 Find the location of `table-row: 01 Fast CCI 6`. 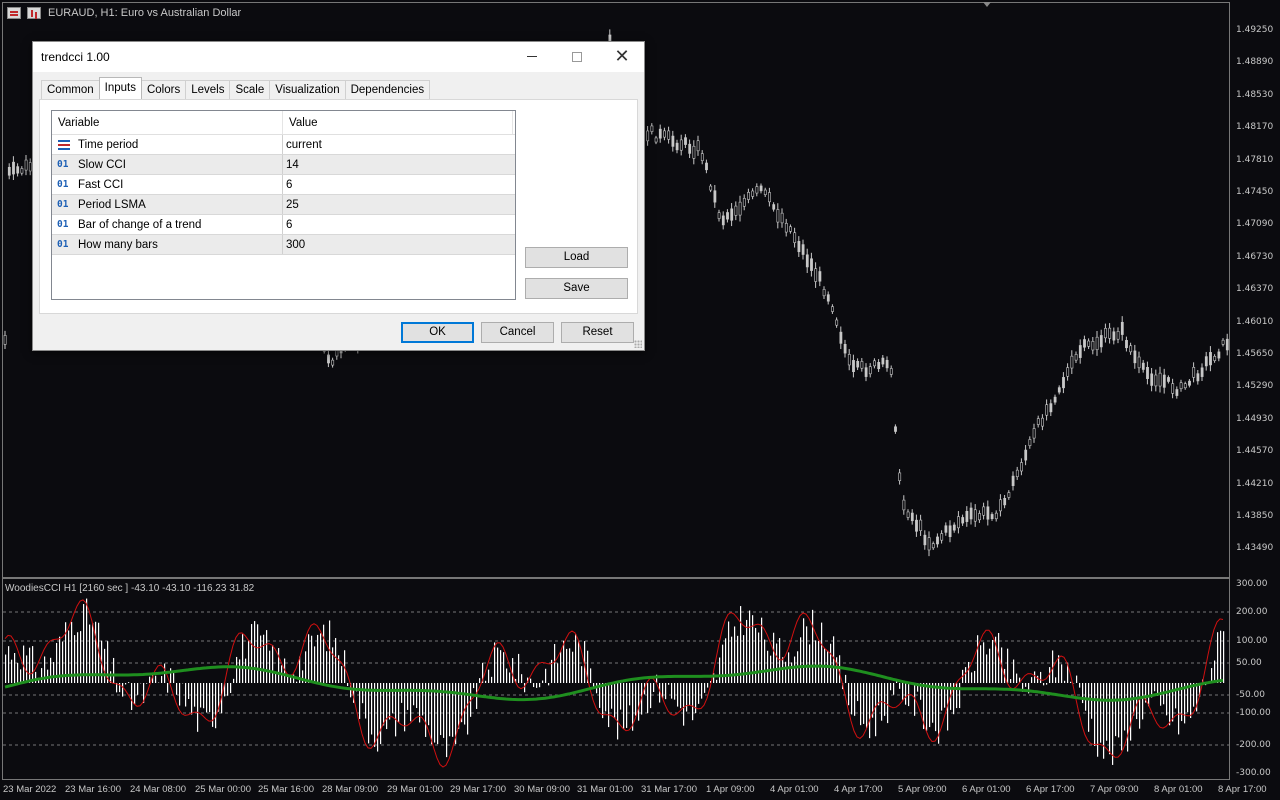

table-row: 01 Fast CCI 6 is located at coordinates (283, 185).